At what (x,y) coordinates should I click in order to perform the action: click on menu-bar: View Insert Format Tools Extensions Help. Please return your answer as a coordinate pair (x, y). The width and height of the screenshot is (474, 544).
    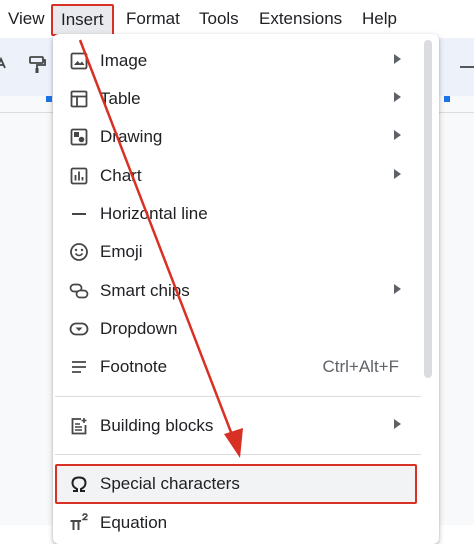
    Looking at the image, I should click on (237, 19).